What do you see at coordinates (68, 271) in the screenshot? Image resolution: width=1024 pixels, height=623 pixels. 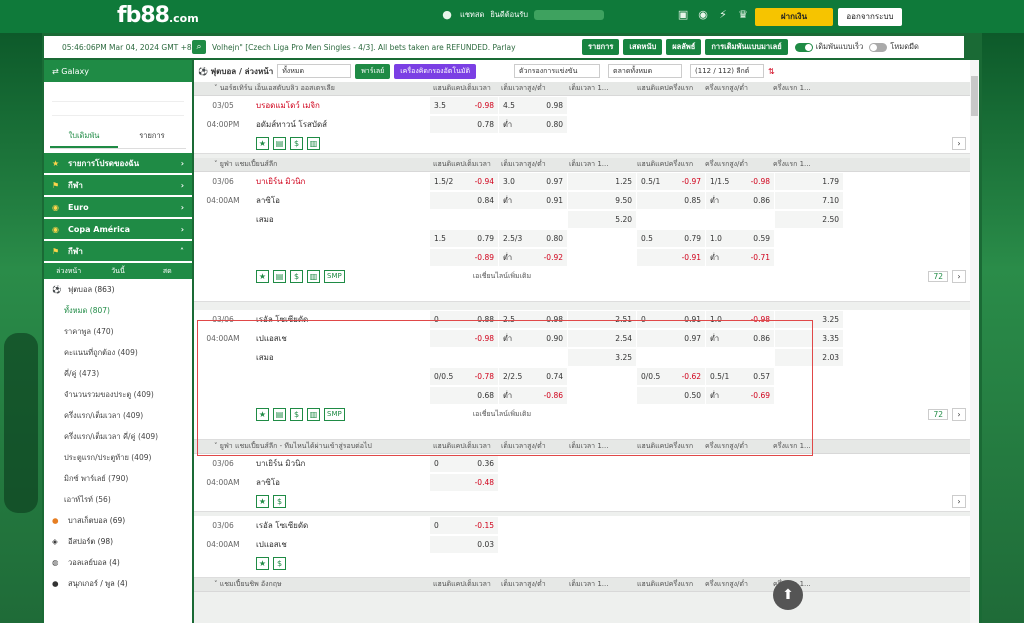 I see `tab-early: ล่วงหน้า` at bounding box center [68, 271].